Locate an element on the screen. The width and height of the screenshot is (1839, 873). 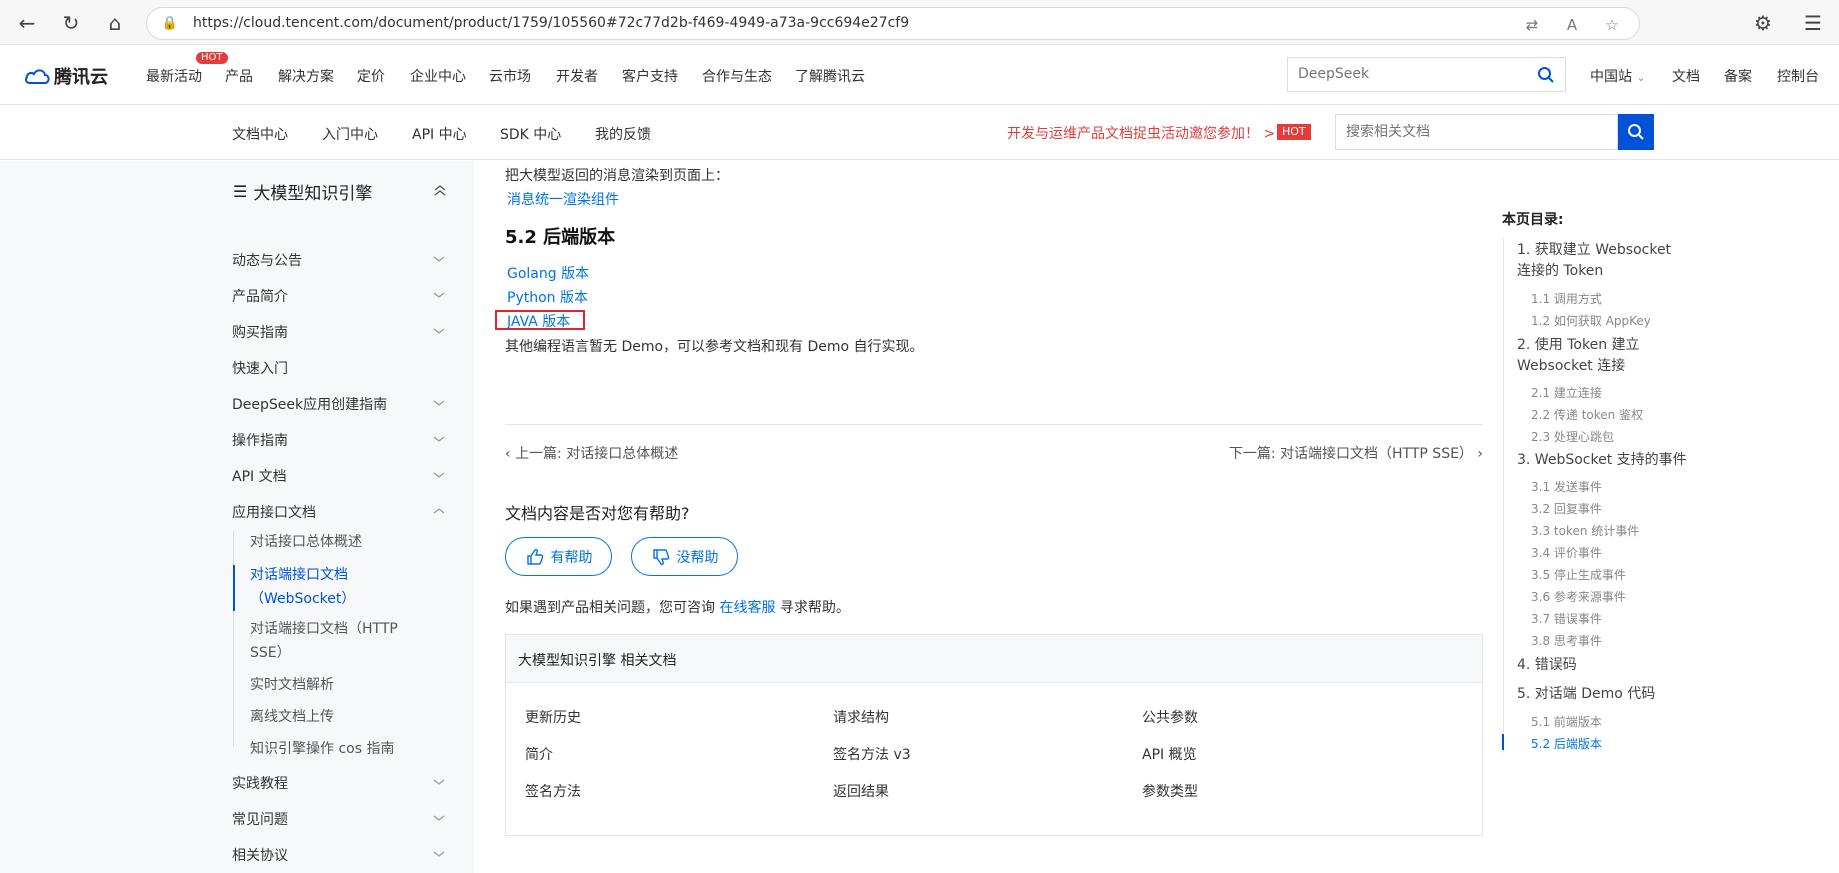
related-link: 公共参数 is located at coordinates (1170, 717).